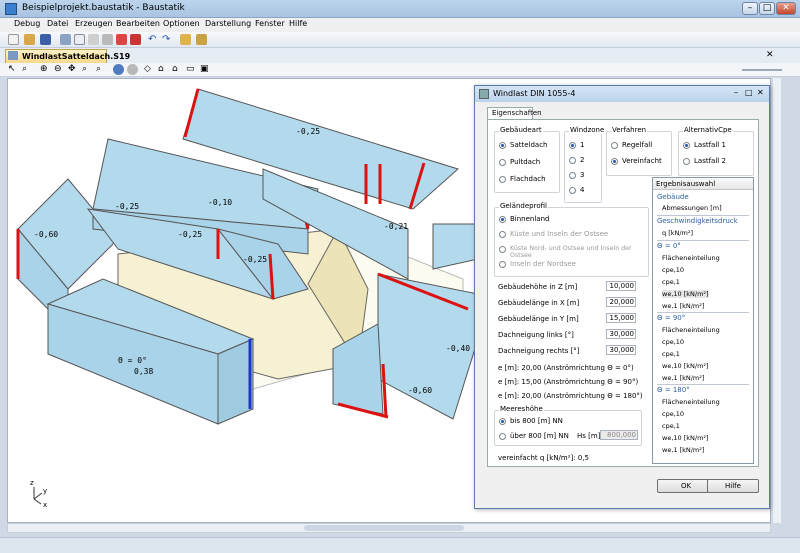 The height and width of the screenshot is (553, 800). Describe the element at coordinates (703, 215) in the screenshot. I see `separator` at that location.